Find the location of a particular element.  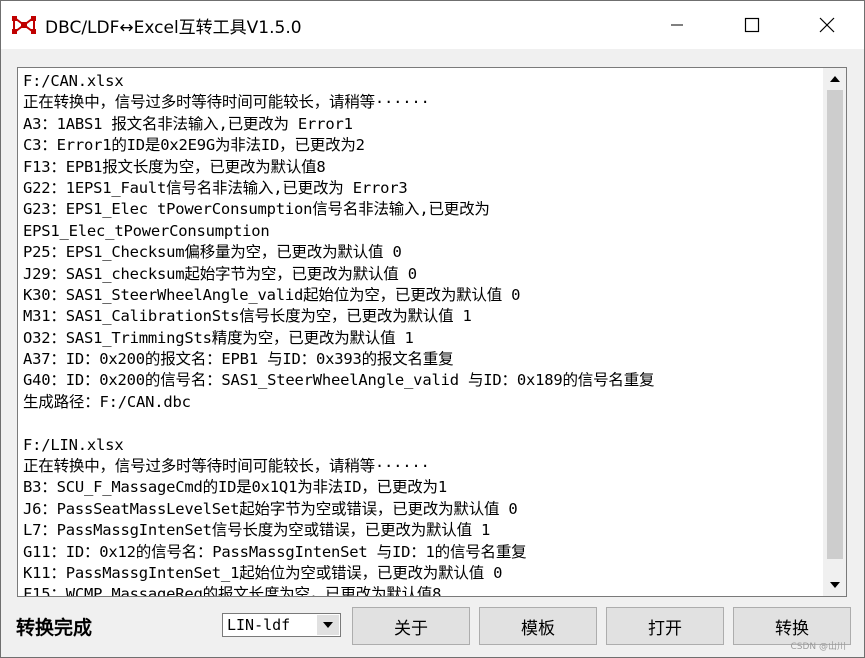

format-select-value: LIN-ldf is located at coordinates (259, 625).